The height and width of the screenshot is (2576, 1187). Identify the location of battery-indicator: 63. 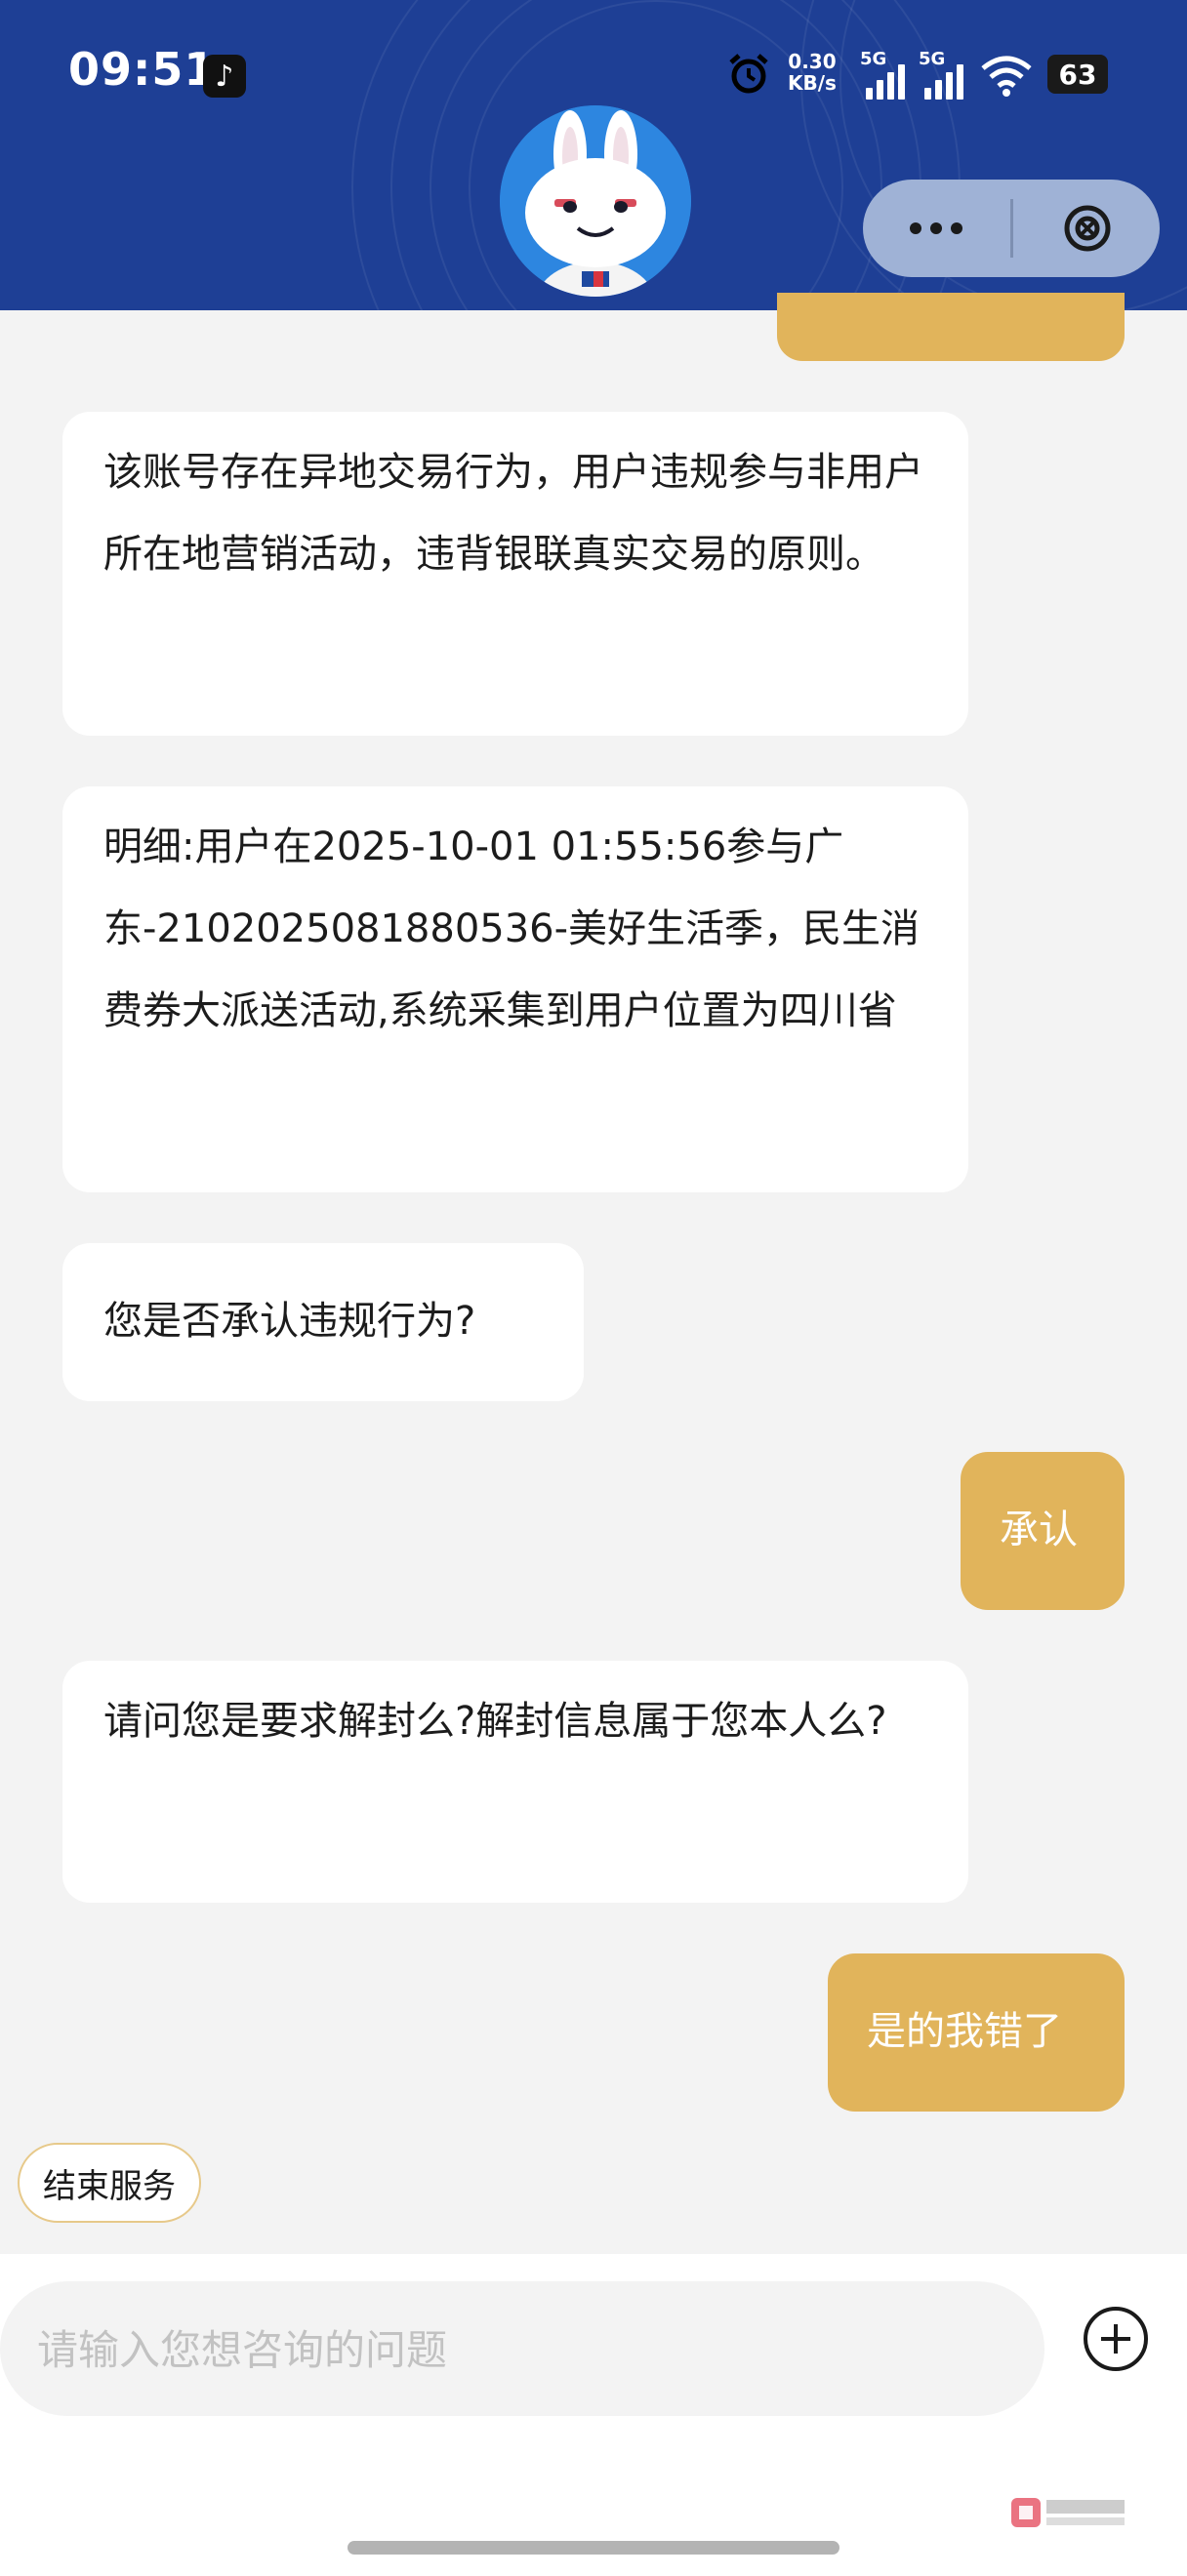
(1077, 74).